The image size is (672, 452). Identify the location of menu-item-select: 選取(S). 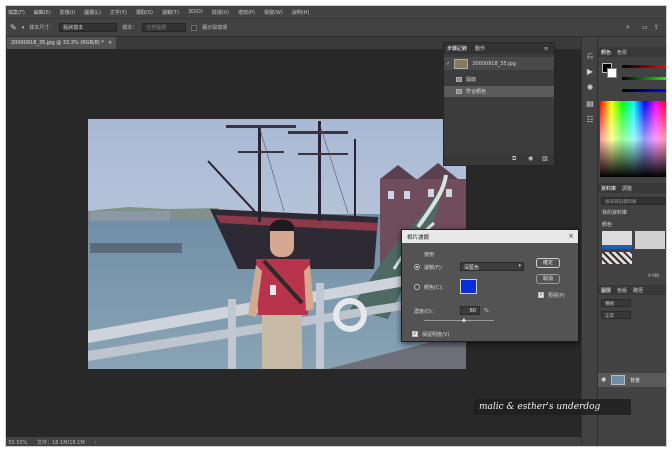
(144, 12).